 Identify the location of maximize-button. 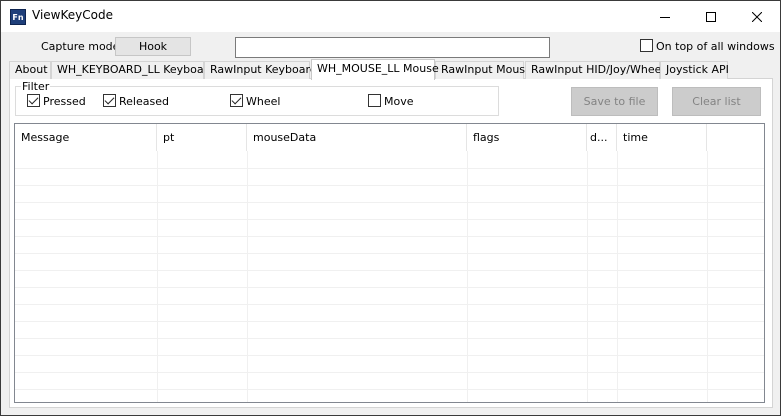
(711, 16).